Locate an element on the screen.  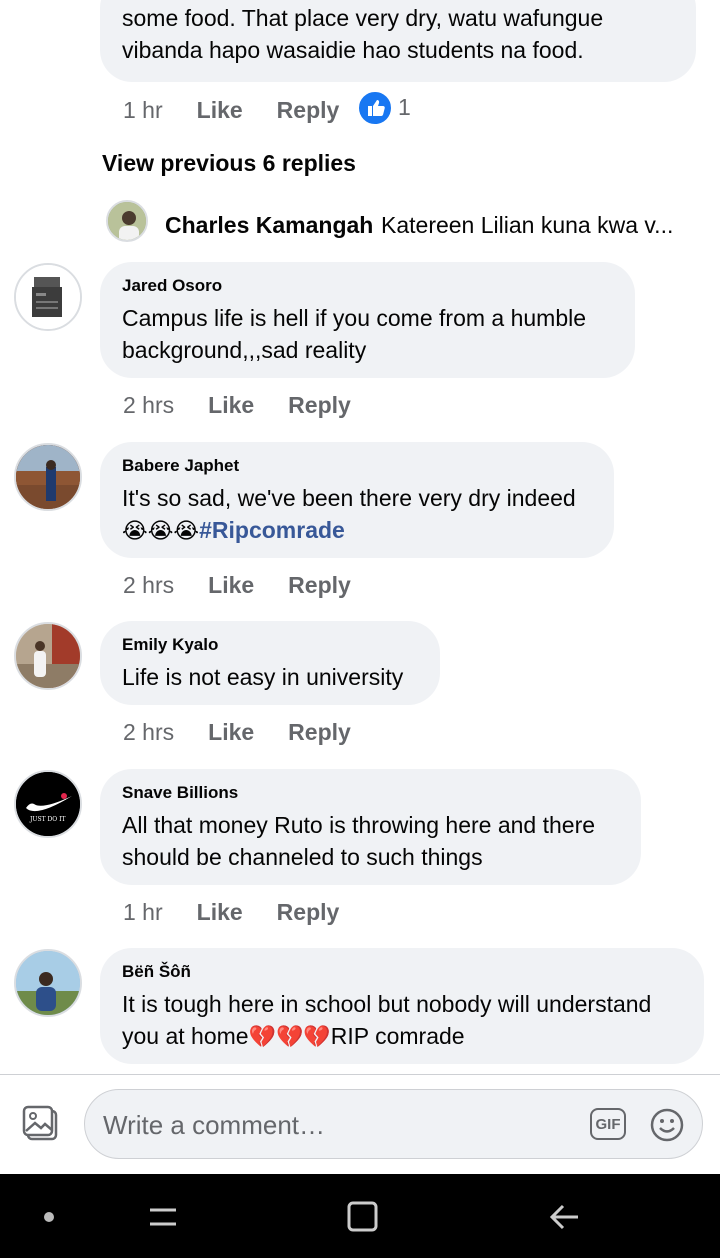
like-reaction-icon is located at coordinates (375, 108).